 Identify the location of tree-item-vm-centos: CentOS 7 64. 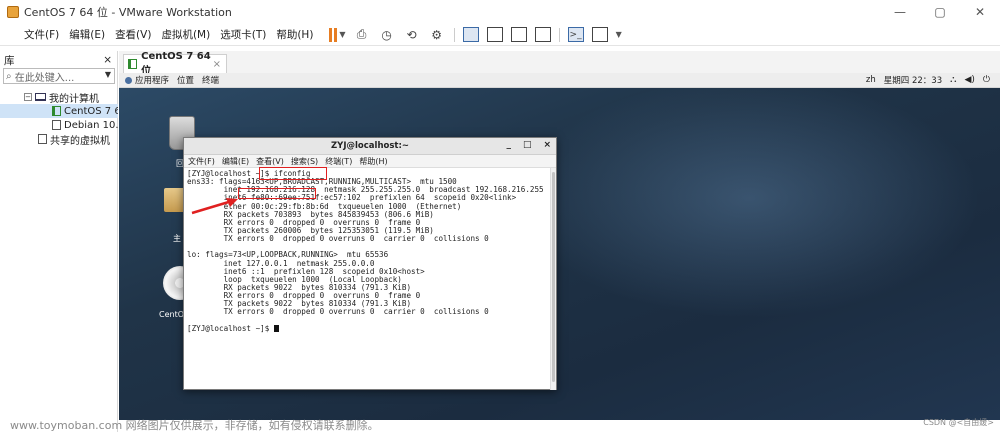
(59, 111).